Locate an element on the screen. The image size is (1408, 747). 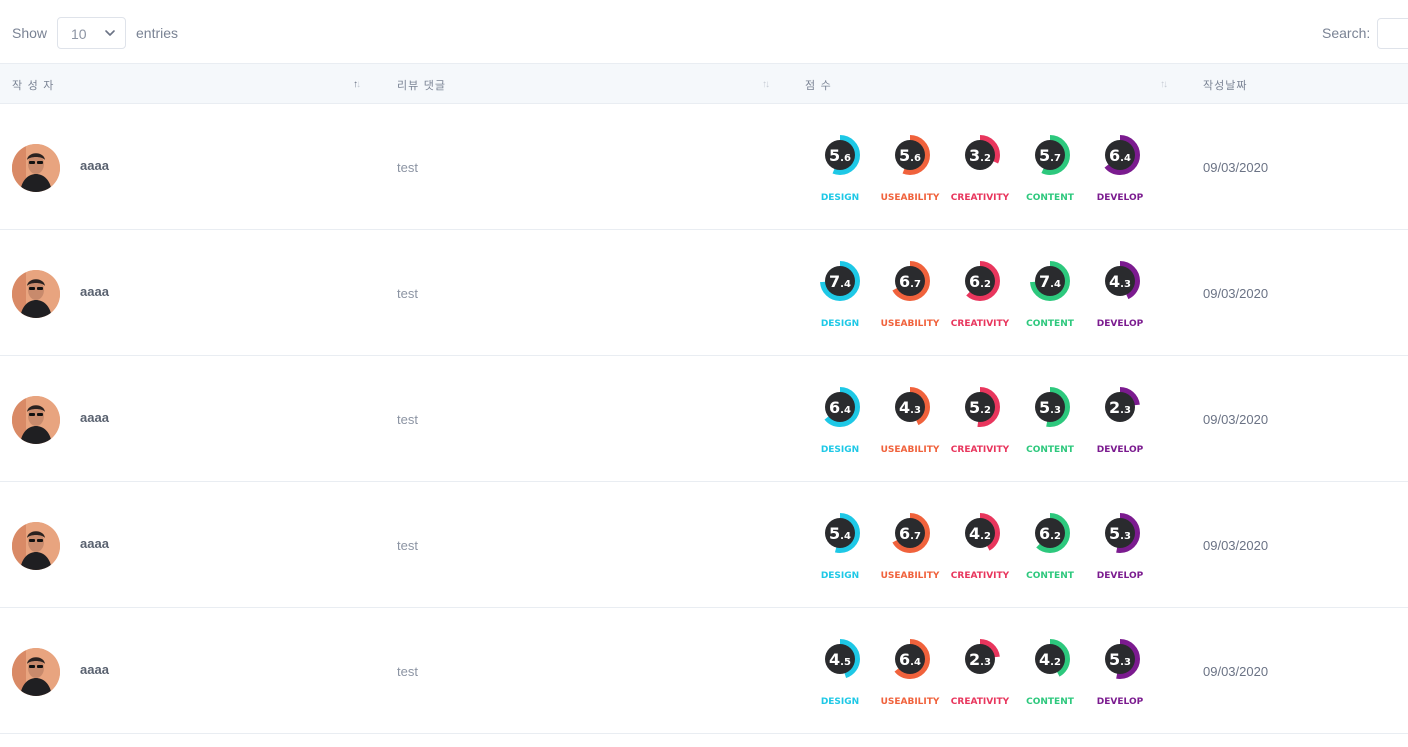
score-develop: 6.4 DEVELOP is located at coordinates (1120, 175).